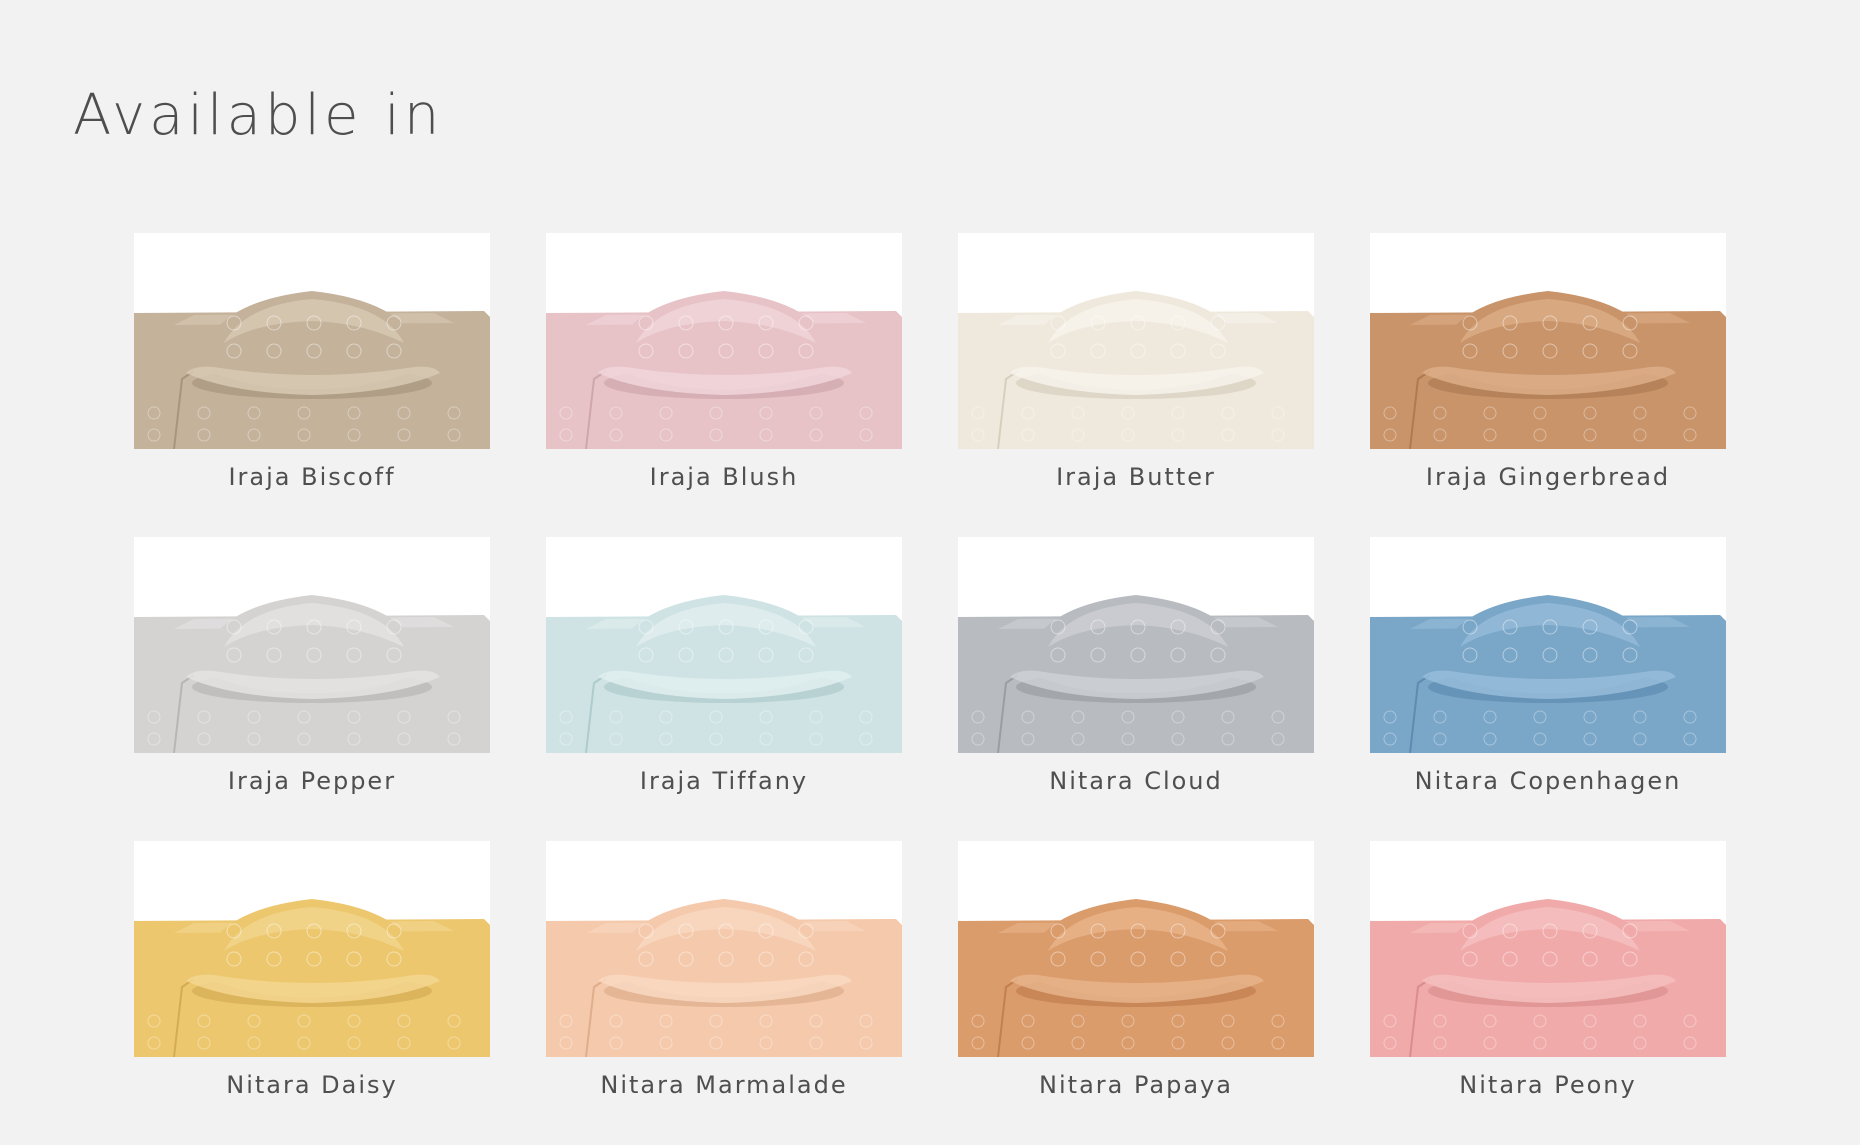  I want to click on product-card: Iraja Blush, so click(724, 385).